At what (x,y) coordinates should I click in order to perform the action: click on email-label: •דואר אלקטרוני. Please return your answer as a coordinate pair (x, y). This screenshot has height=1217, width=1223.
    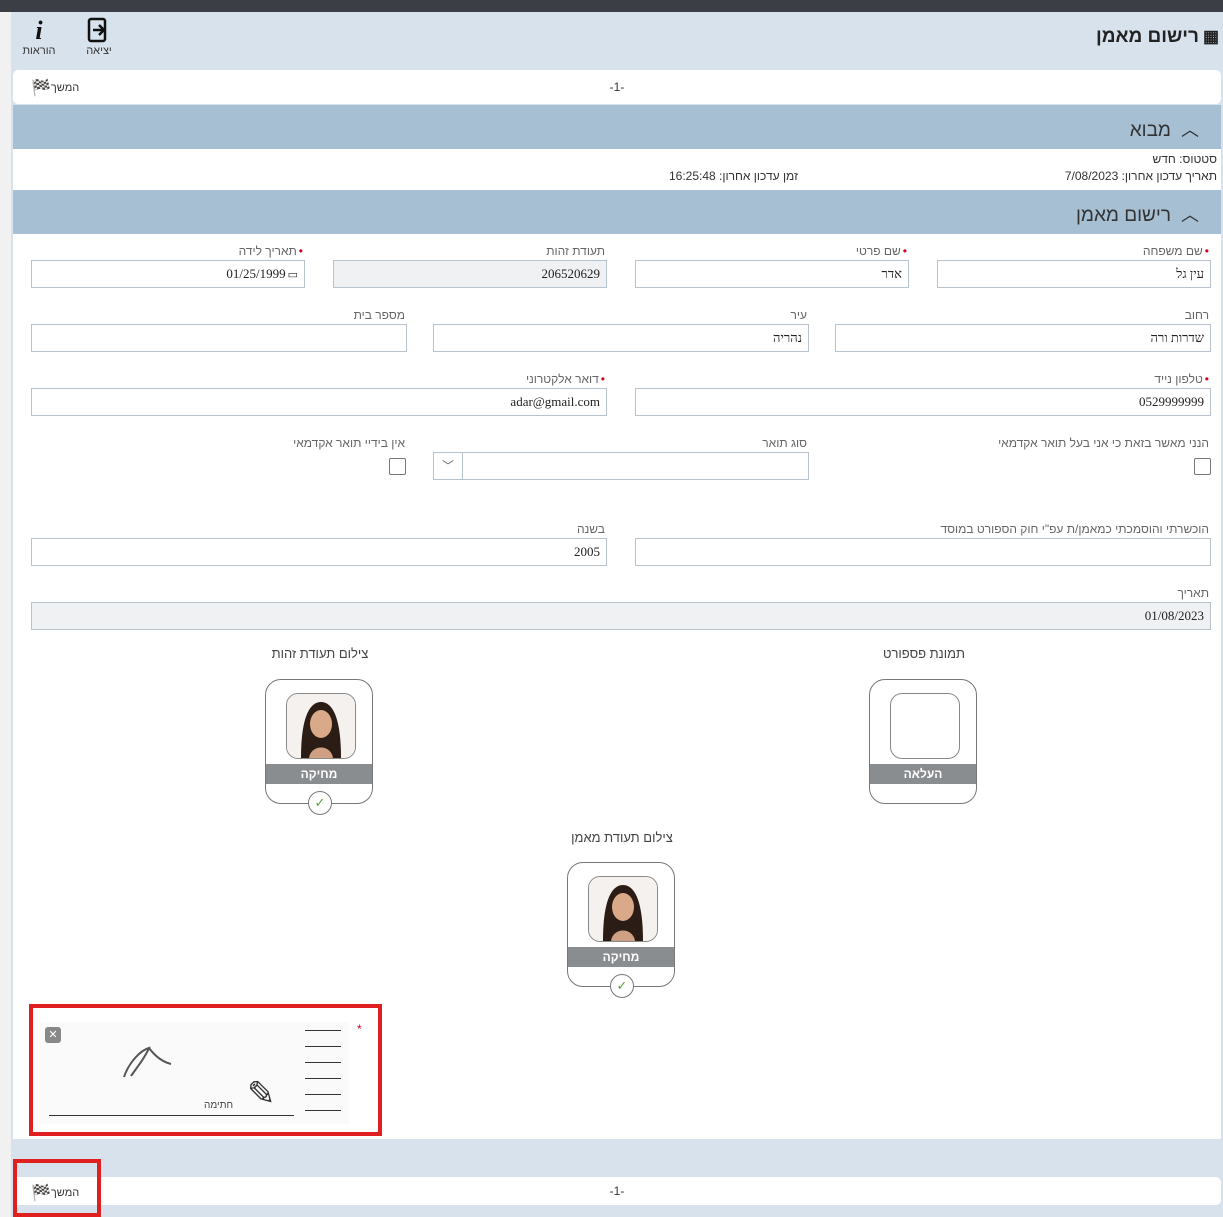
    Looking at the image, I should click on (565, 379).